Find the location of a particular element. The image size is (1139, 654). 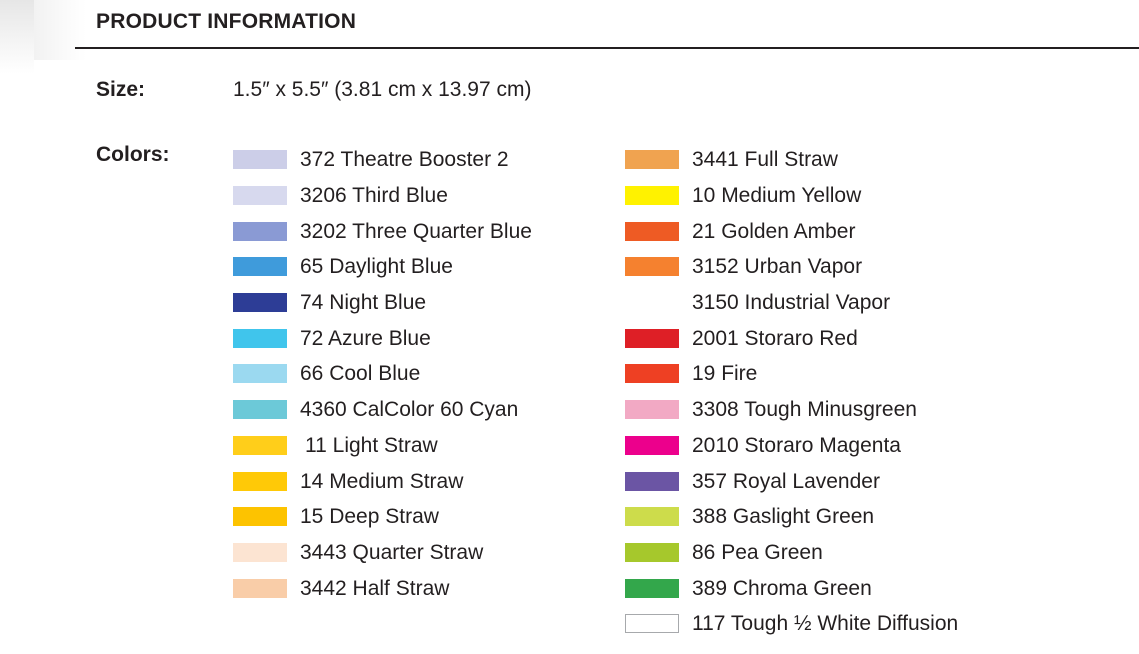

color-name: 14 Medium Straw is located at coordinates (382, 481).